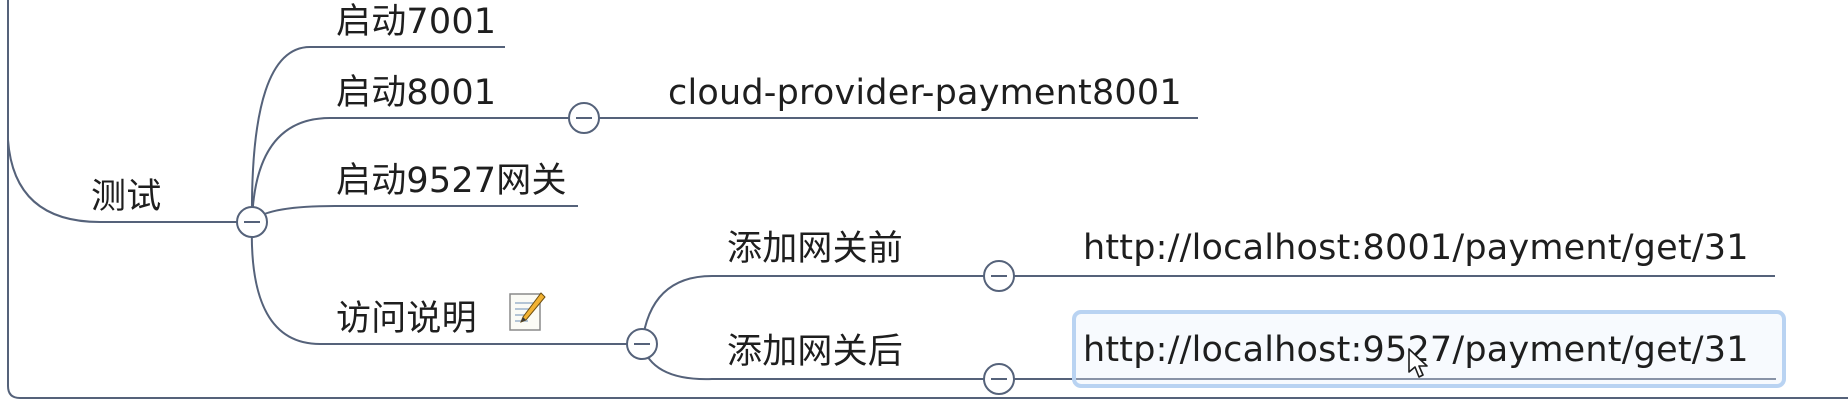 The height and width of the screenshot is (402, 1848). What do you see at coordinates (815, 249) in the screenshot?
I see `topic-before-gateway: 添加网关前` at bounding box center [815, 249].